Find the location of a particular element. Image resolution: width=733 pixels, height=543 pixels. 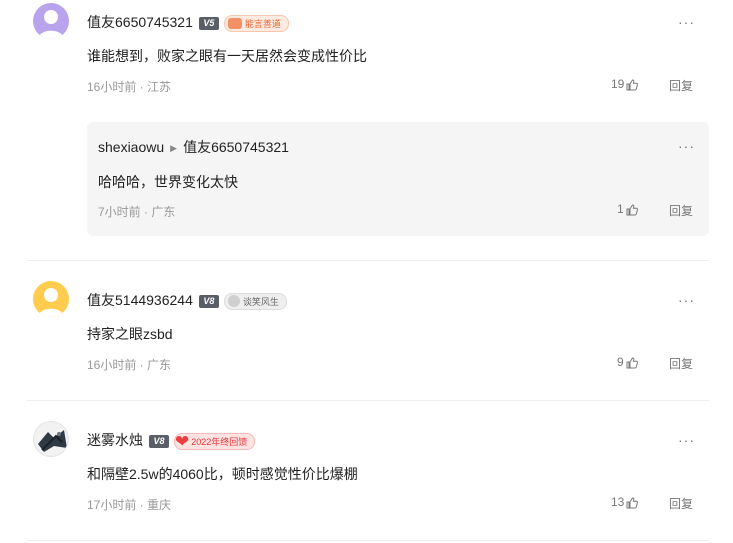

like-button: 13 is located at coordinates (625, 502).